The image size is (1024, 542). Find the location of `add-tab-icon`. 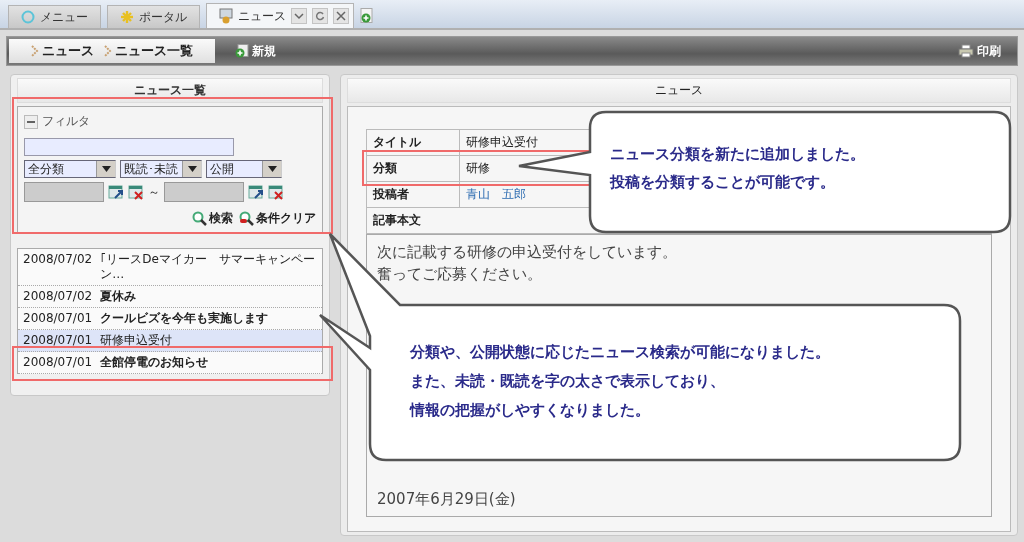

add-tab-icon is located at coordinates (367, 16).